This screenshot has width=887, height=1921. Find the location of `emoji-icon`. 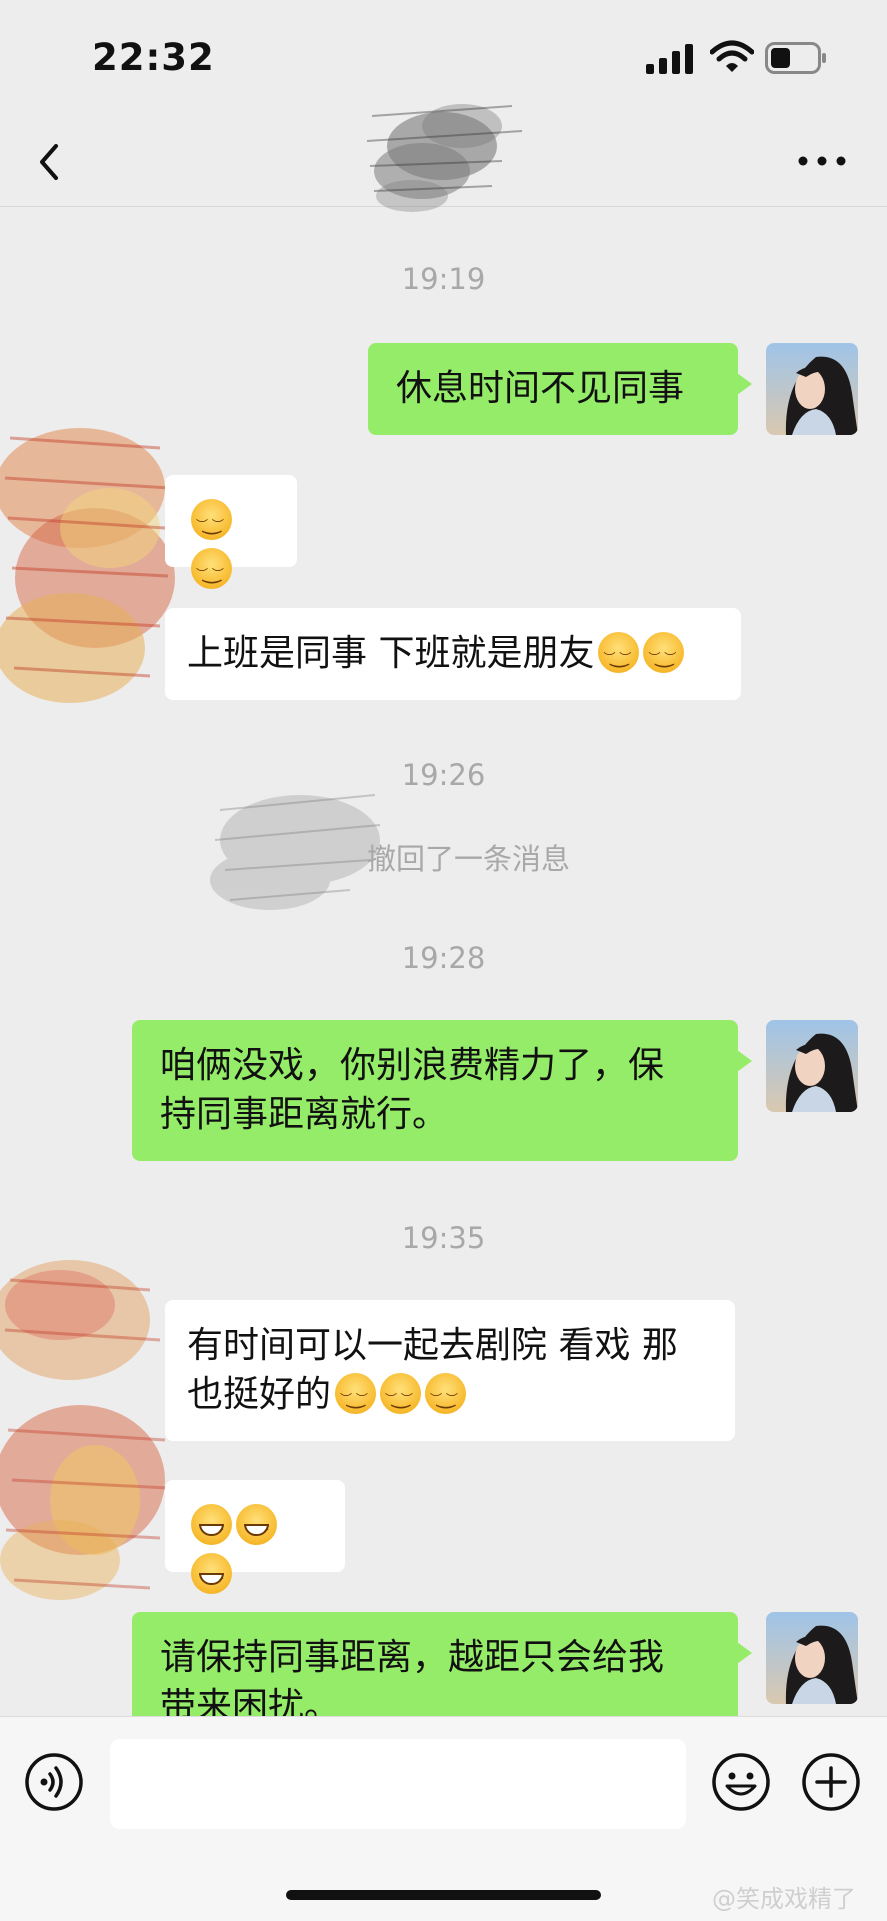

emoji-icon is located at coordinates (741, 1782).